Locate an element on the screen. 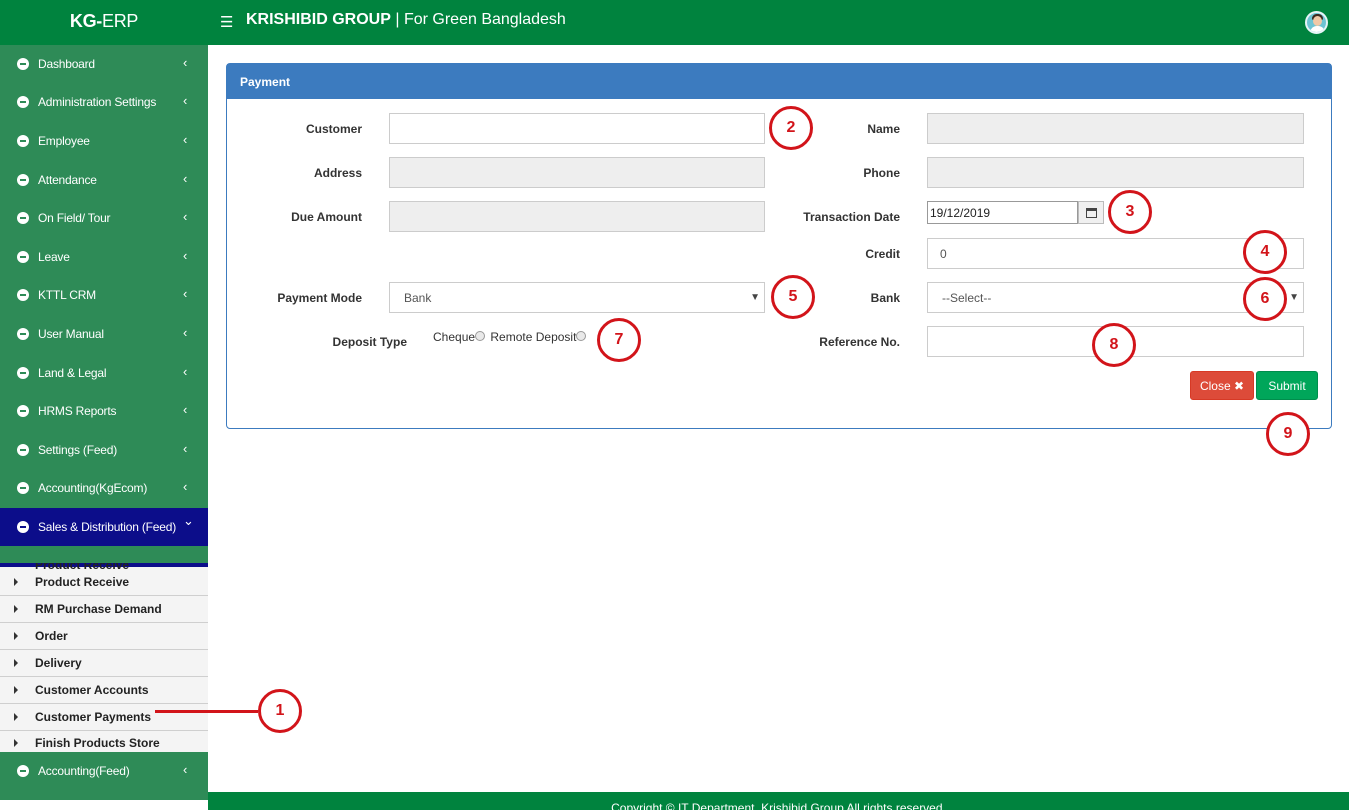 The height and width of the screenshot is (810, 1349). submit-button: Submit is located at coordinates (1287, 385).